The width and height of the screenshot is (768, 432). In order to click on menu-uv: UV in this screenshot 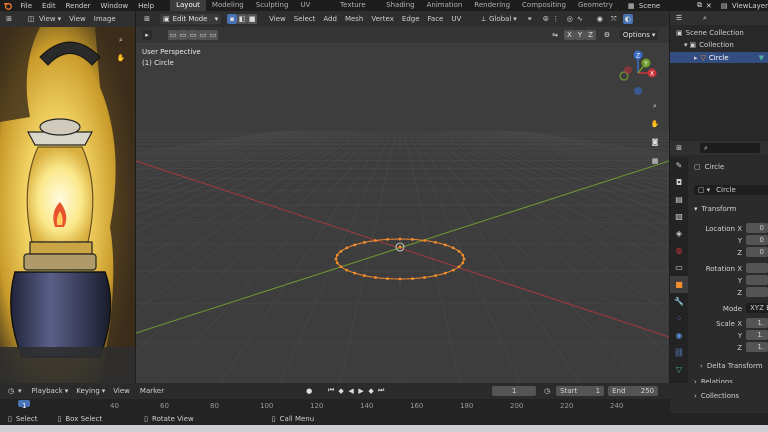, I will do `click(456, 19)`.